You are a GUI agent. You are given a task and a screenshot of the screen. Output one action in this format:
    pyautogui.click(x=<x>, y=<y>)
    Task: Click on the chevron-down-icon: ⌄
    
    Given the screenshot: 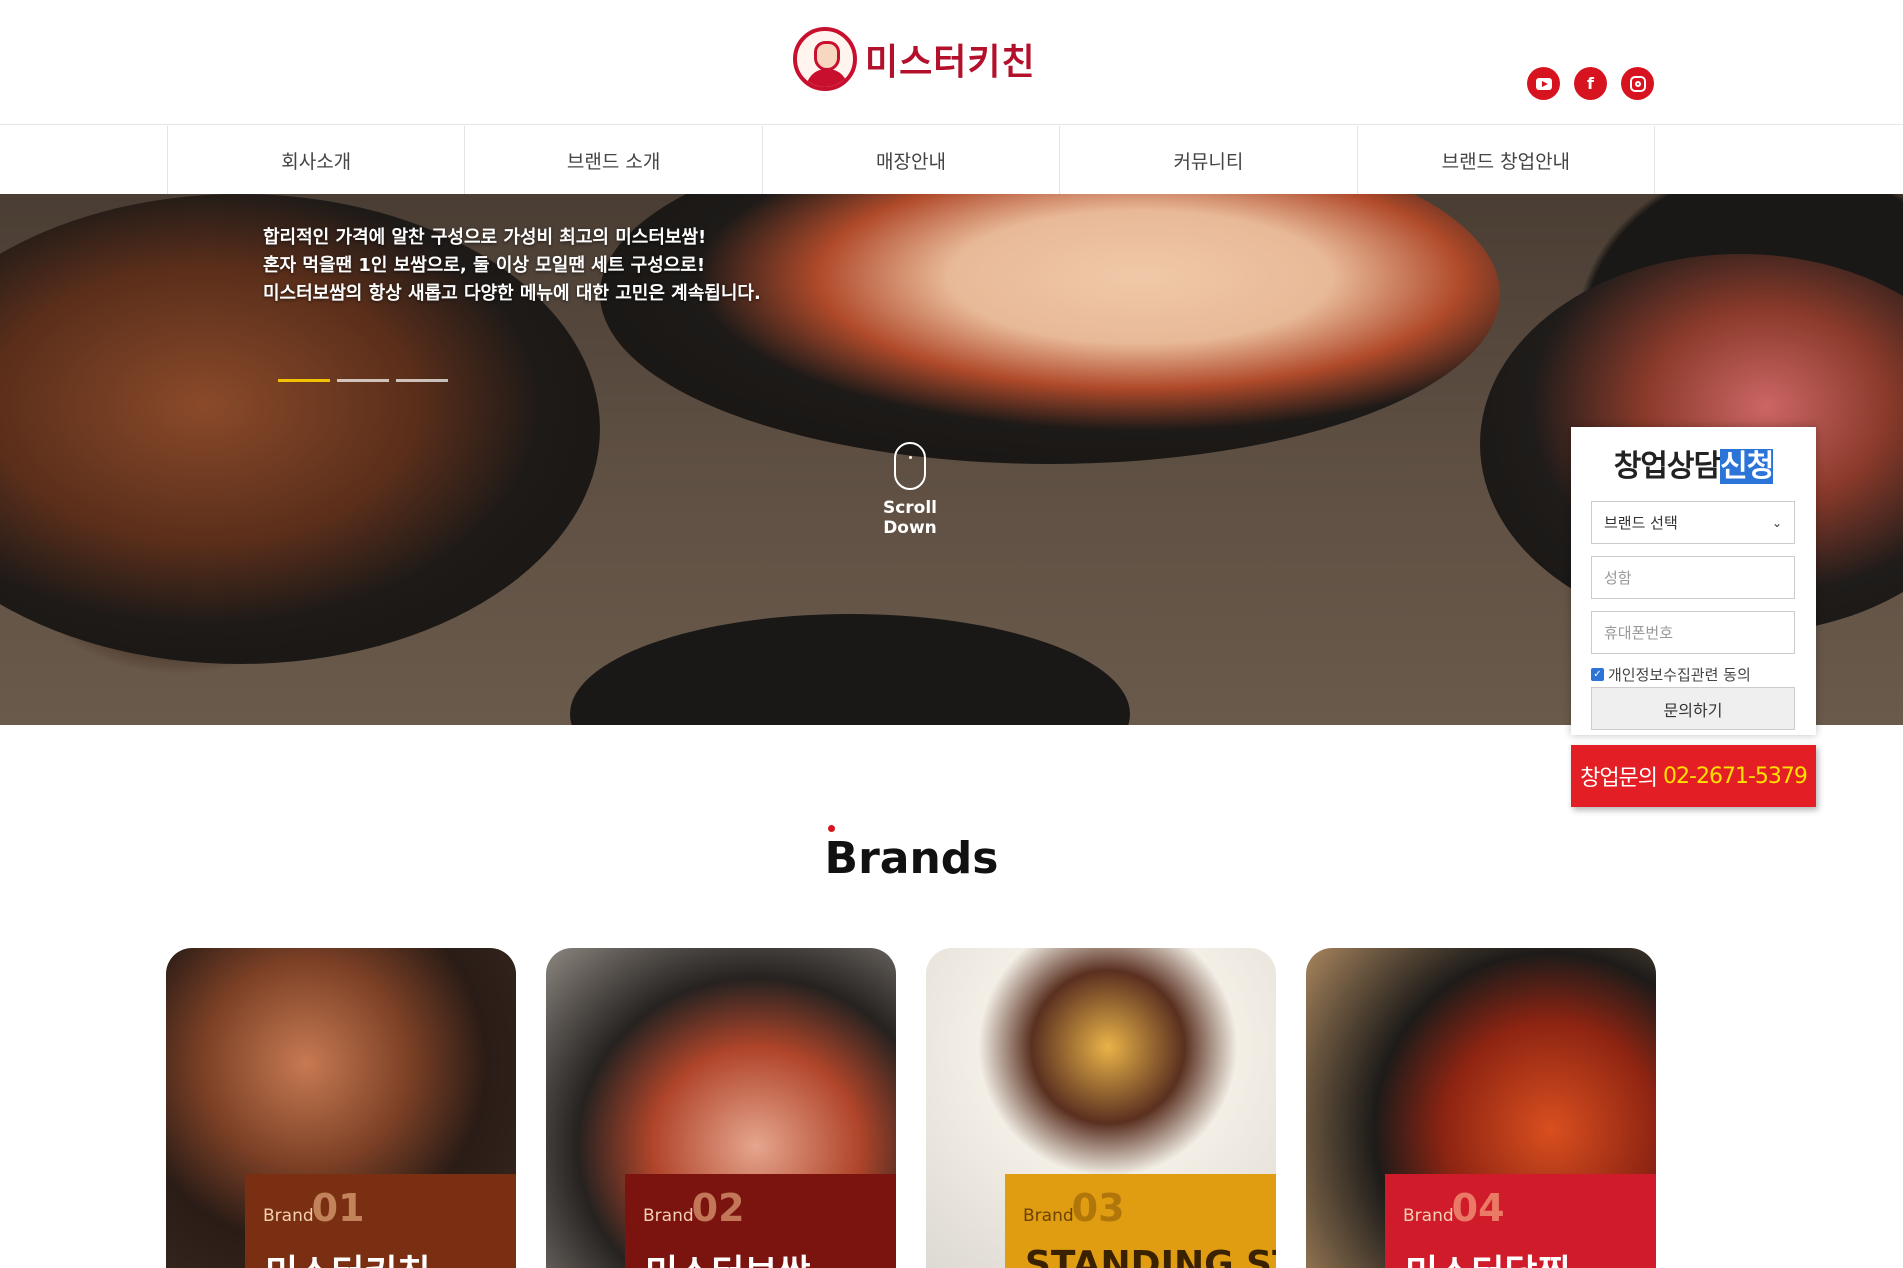 What is the action you would take?
    pyautogui.click(x=1776, y=522)
    